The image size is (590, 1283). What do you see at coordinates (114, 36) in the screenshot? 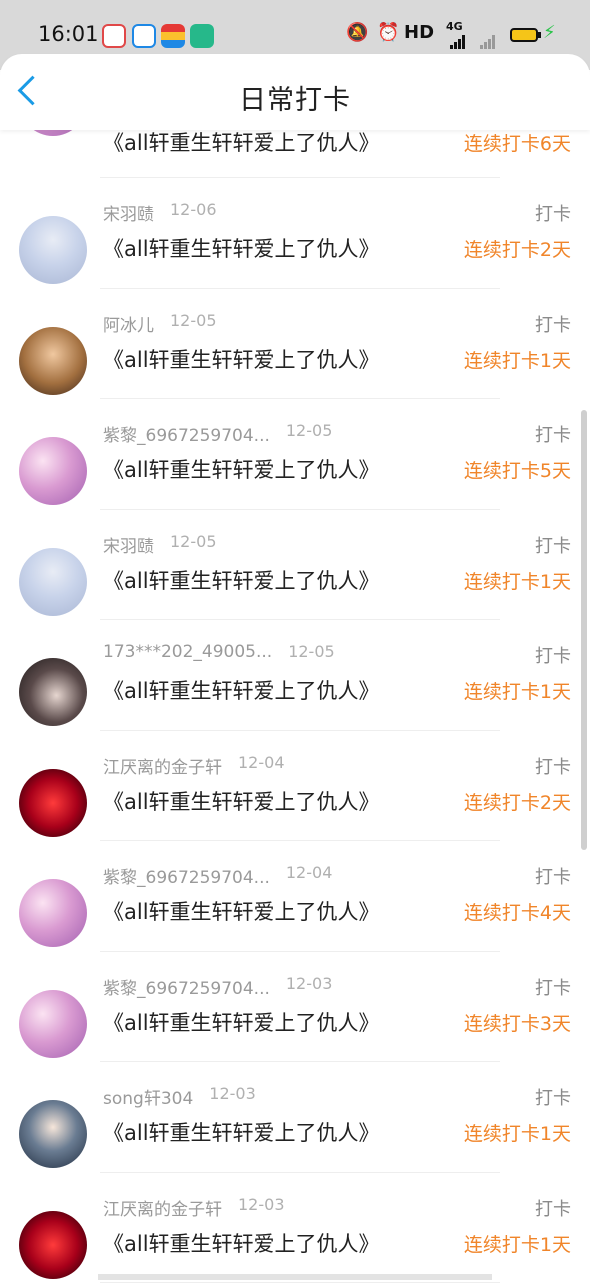
I see `baidu-icon` at bounding box center [114, 36].